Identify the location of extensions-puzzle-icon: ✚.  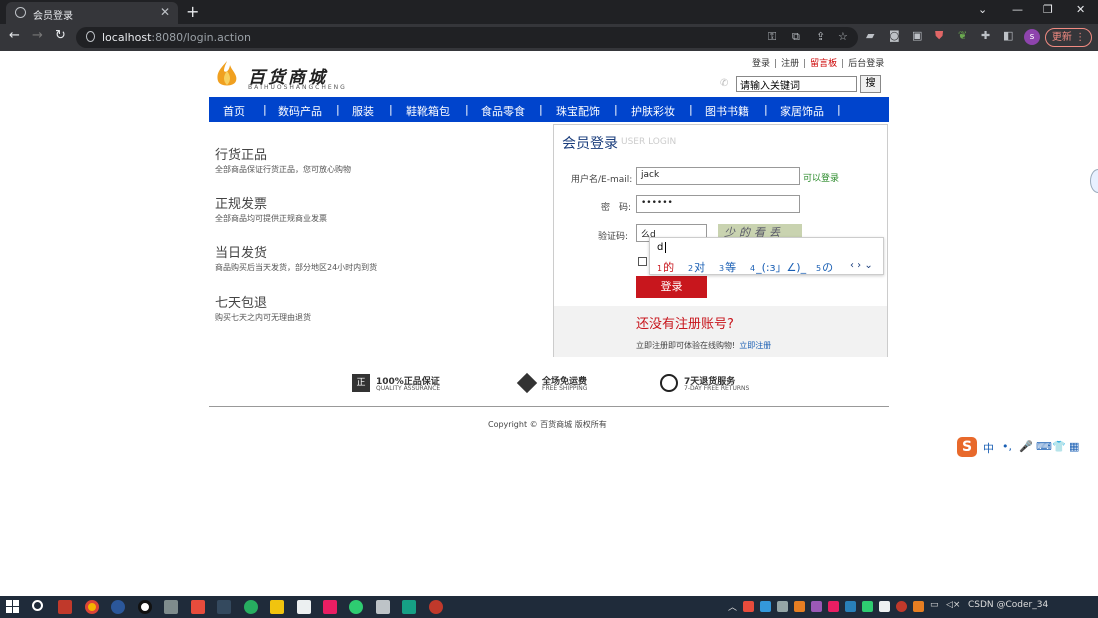
(985, 35).